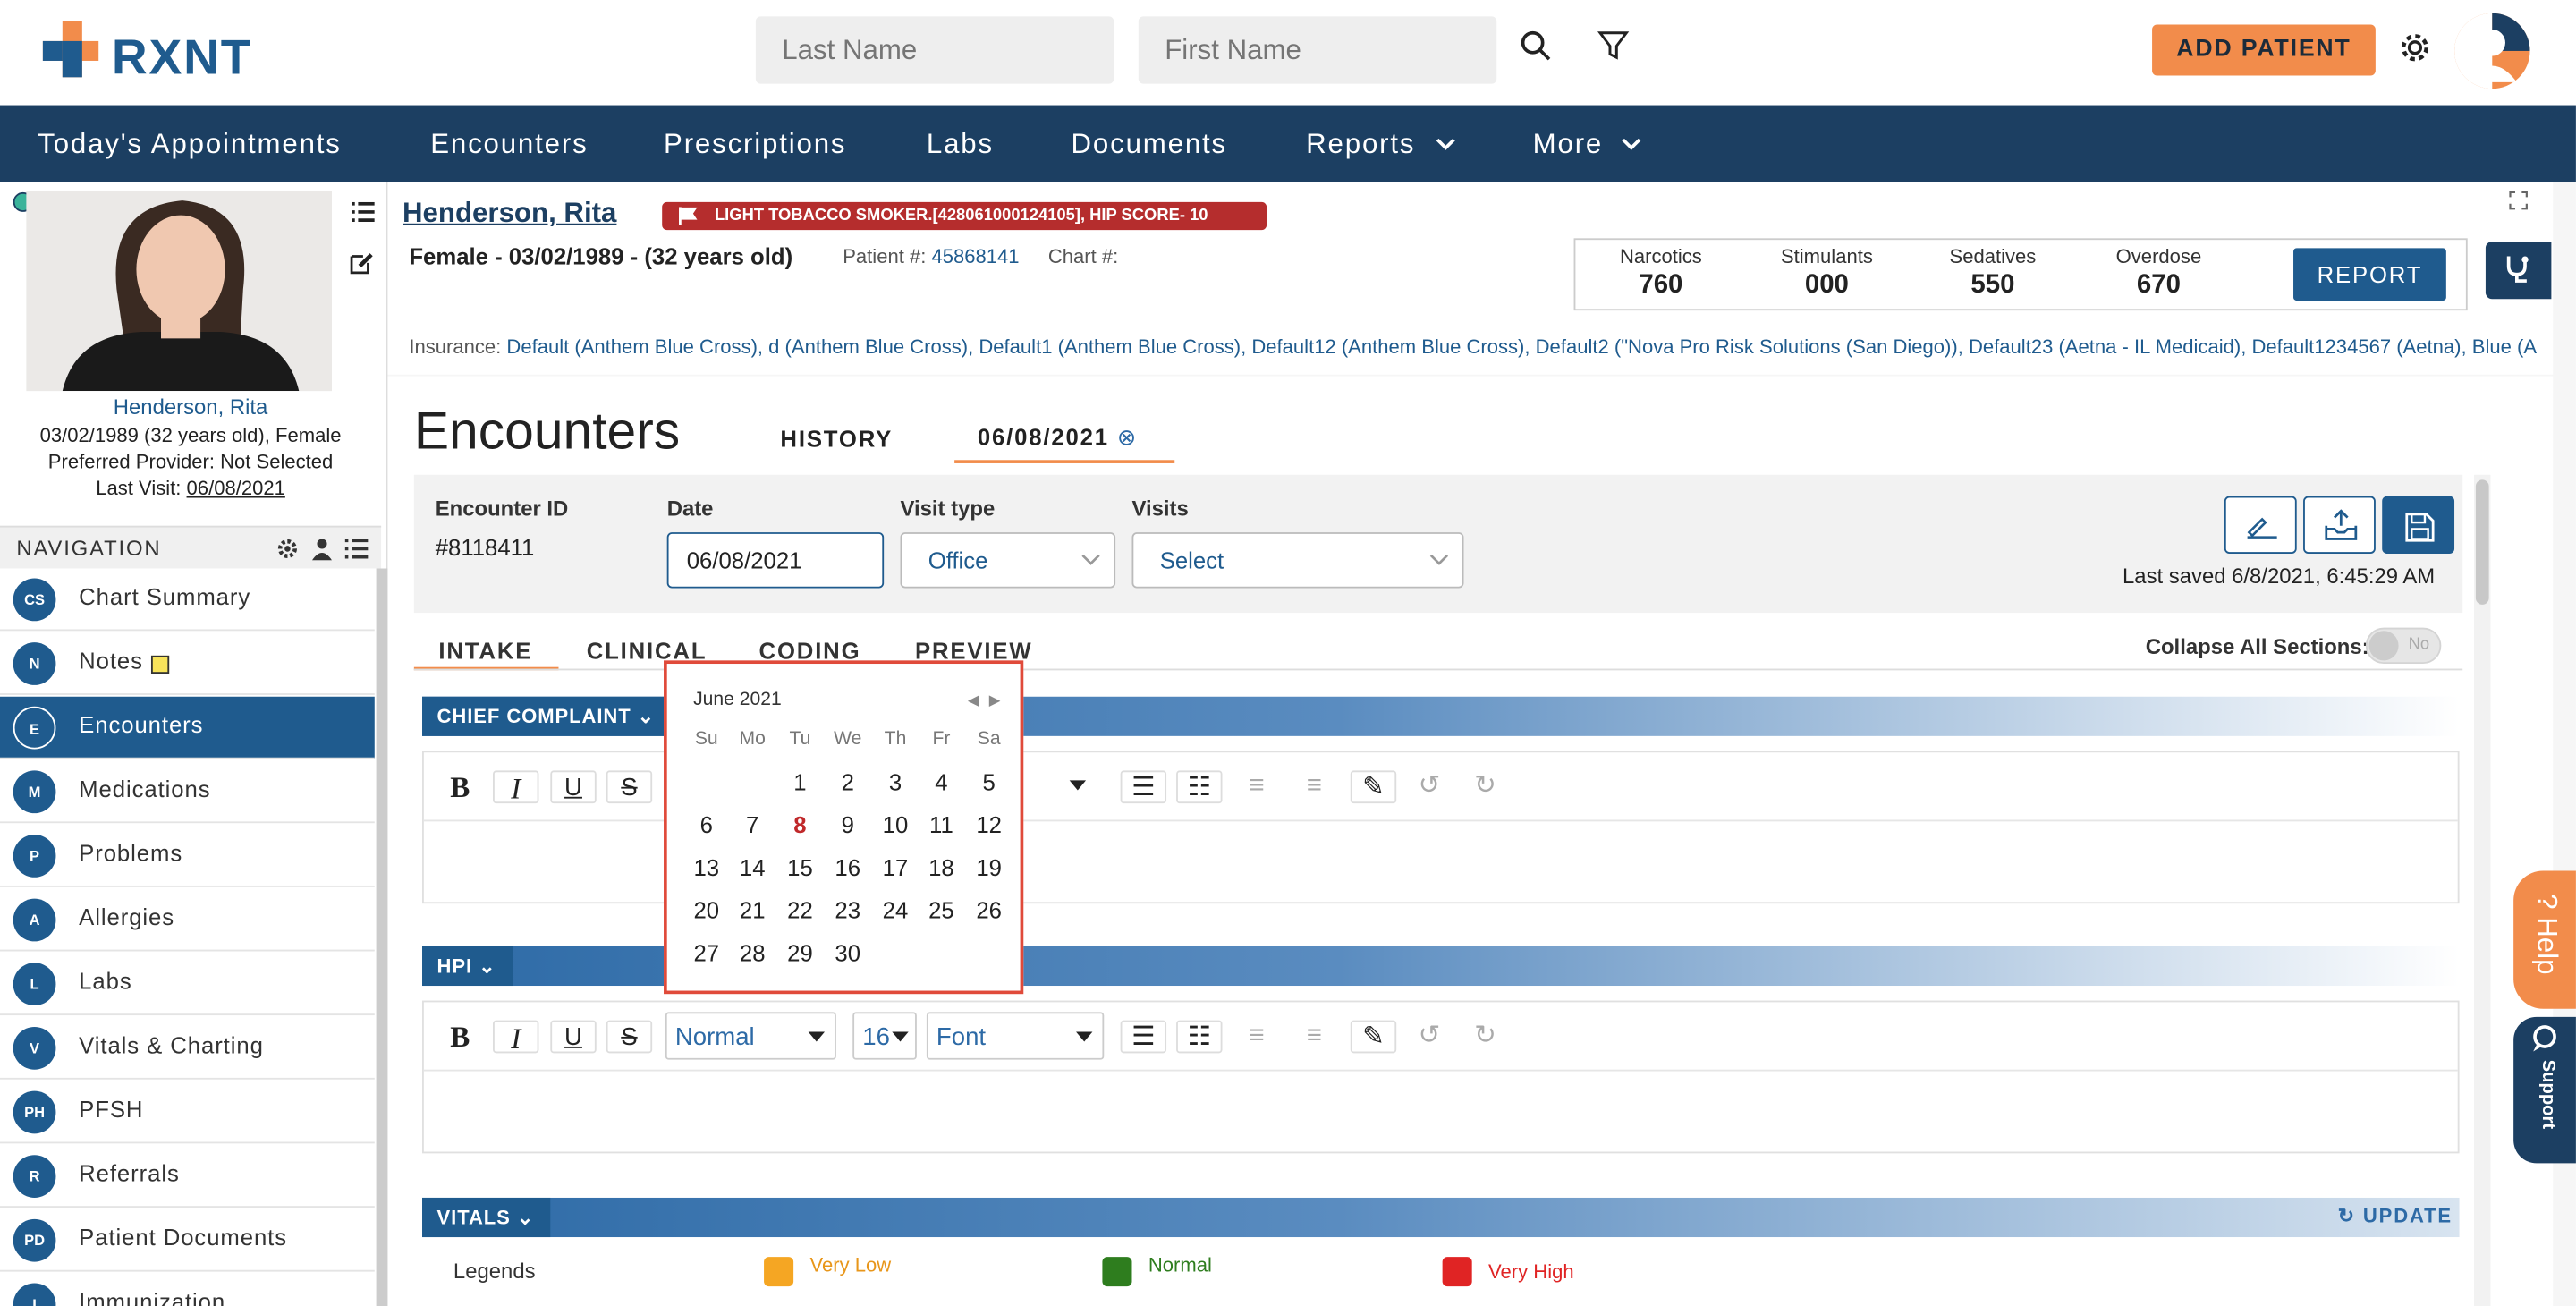 Image resolution: width=2576 pixels, height=1306 pixels. Describe the element at coordinates (895, 867) in the screenshot. I see `calendar-day: 17` at that location.